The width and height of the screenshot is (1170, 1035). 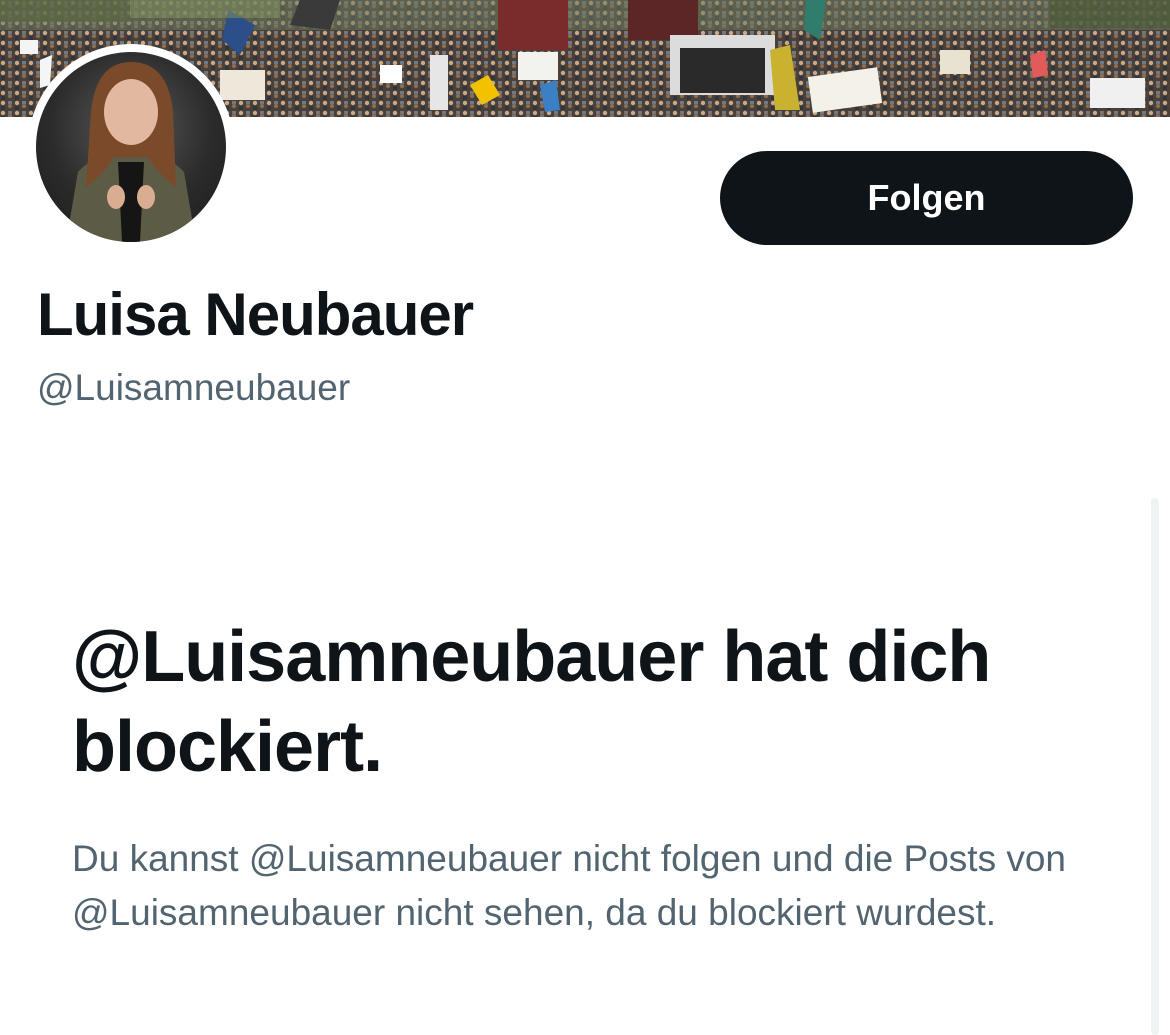 I want to click on profile-avatar, so click(x=131, y=147).